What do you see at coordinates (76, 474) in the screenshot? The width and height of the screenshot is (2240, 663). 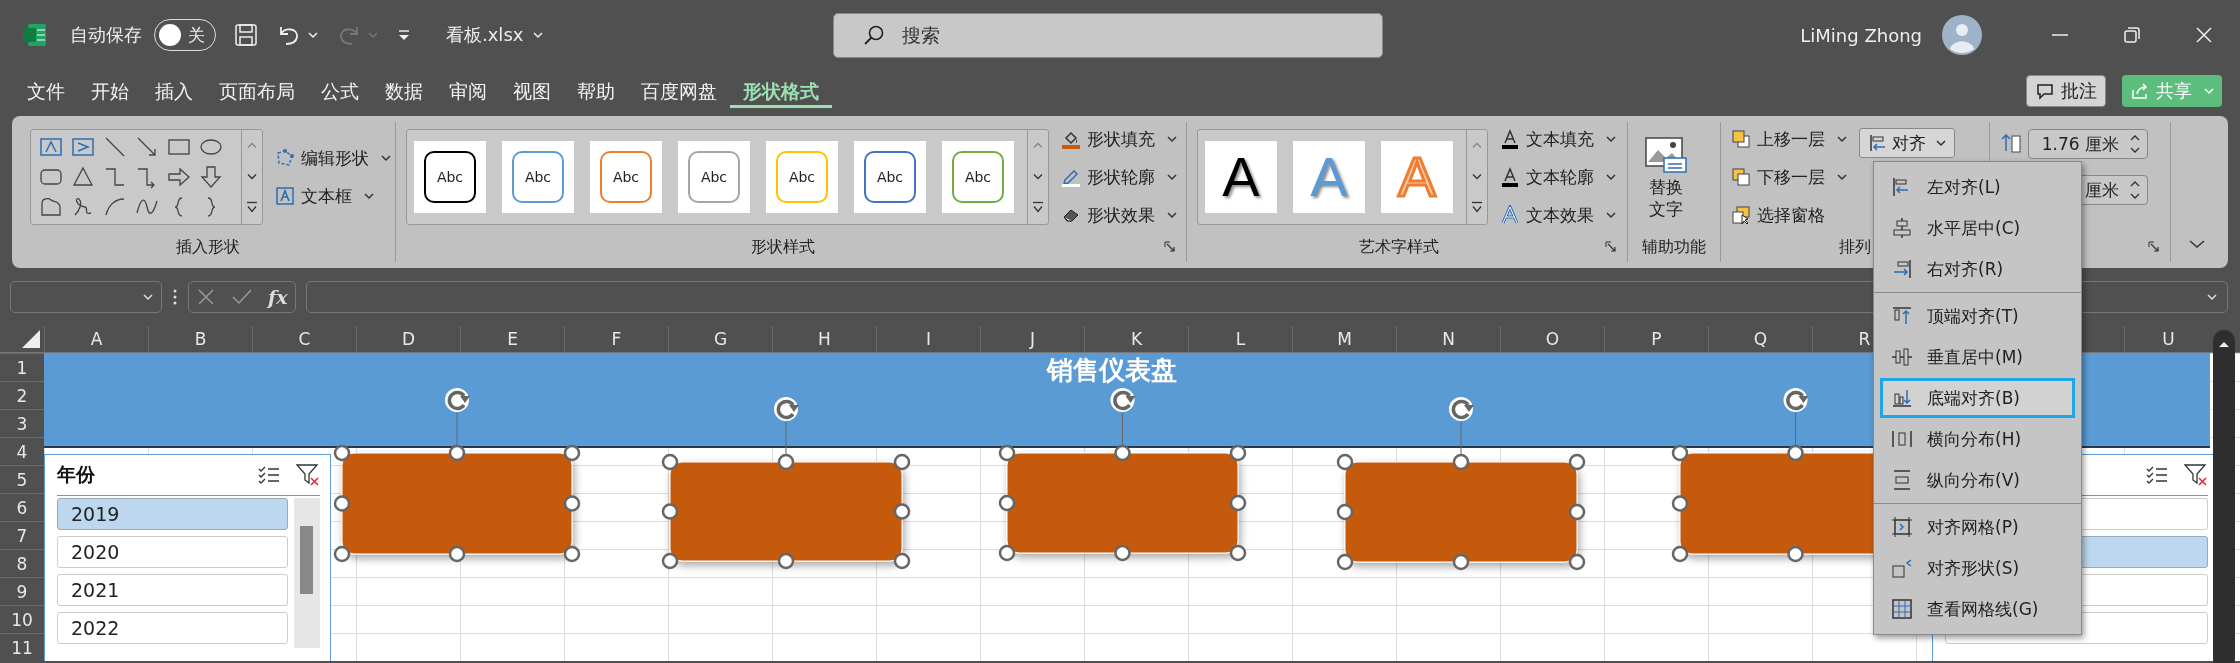 I see `slicer-title: 年份` at bounding box center [76, 474].